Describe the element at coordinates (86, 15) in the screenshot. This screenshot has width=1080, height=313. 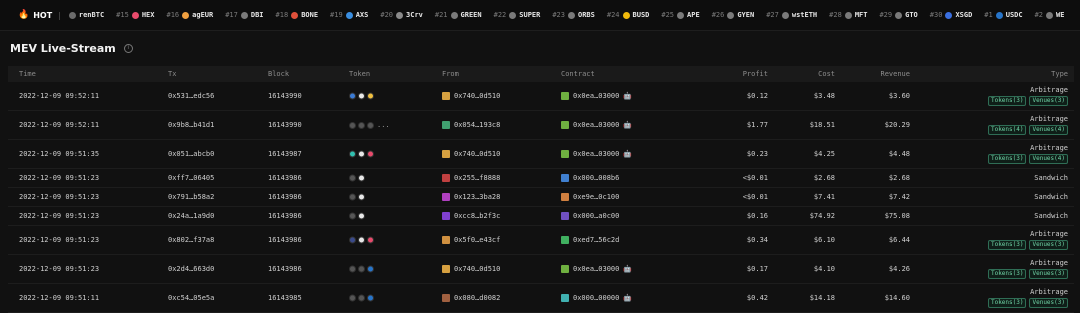
I see `ticker-item: renBTC` at that location.